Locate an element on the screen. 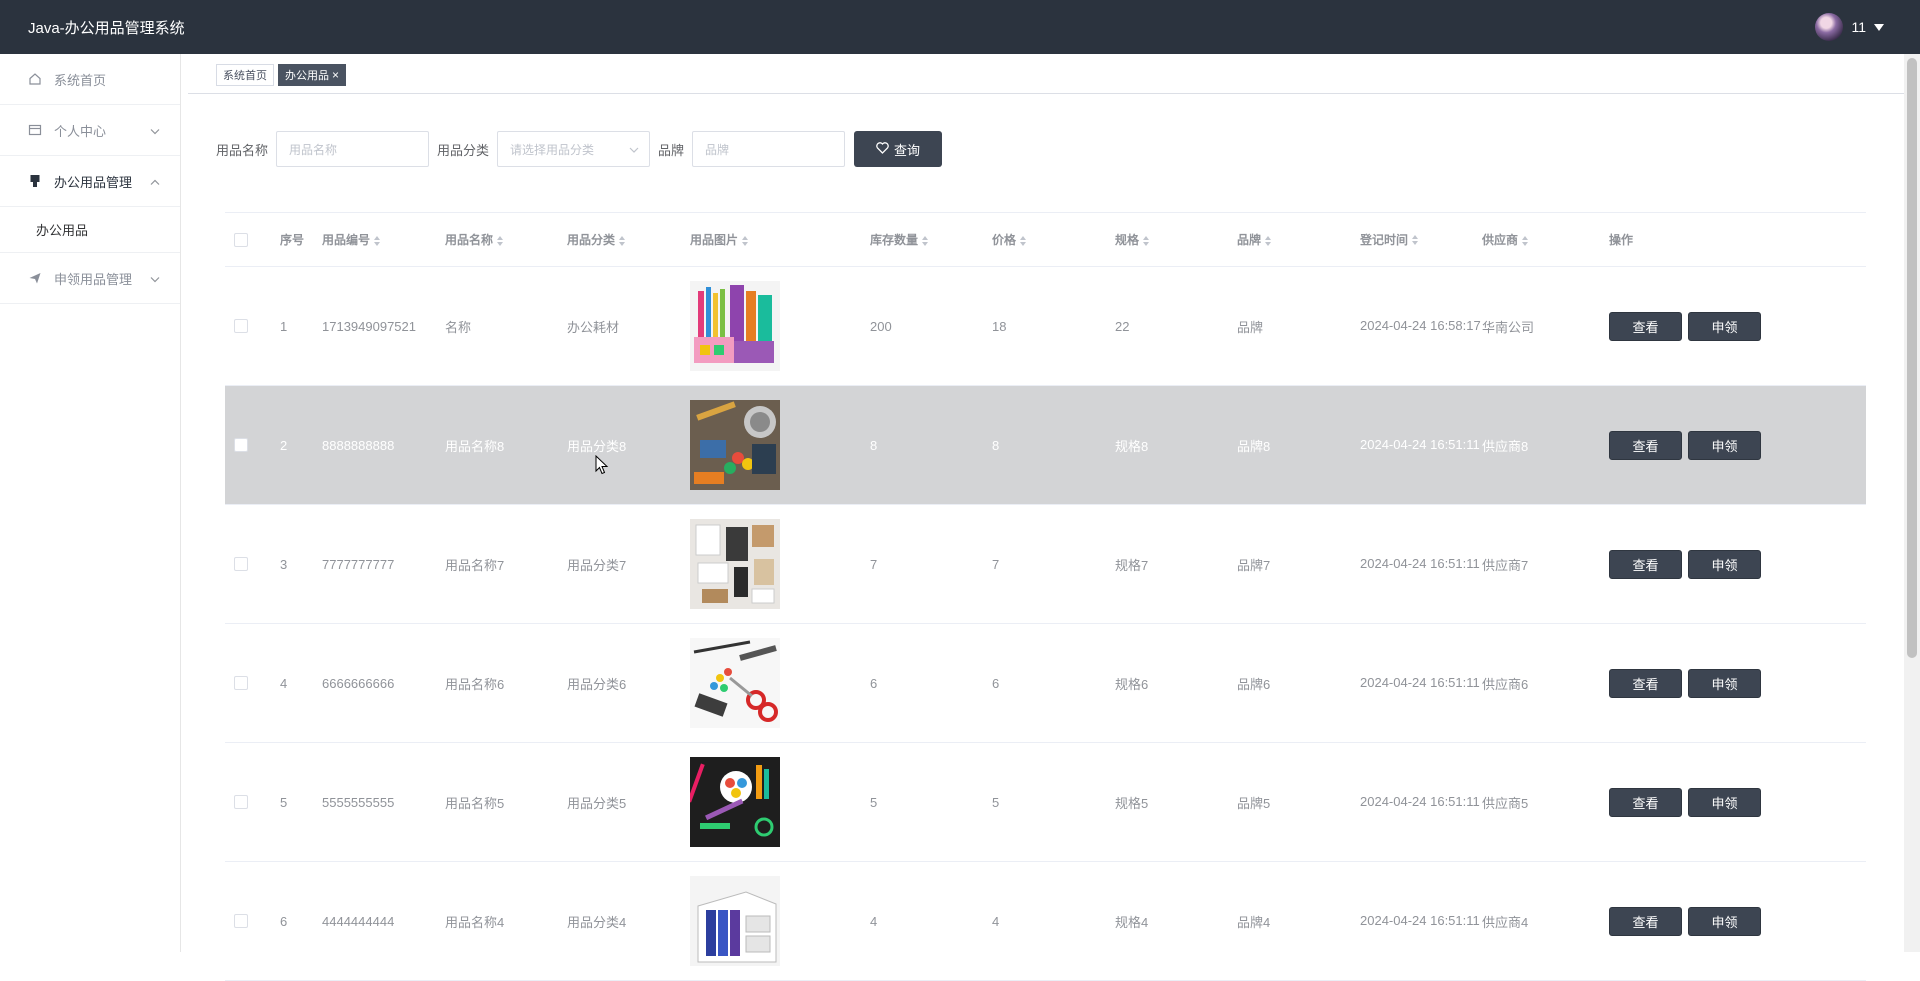  sidebar-item-label: 系统首页 is located at coordinates (80, 80).